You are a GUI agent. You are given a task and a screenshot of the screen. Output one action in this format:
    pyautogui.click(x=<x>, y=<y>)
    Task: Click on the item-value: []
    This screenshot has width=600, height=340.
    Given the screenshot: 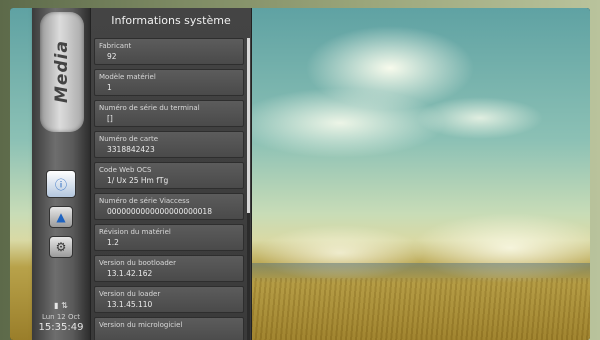 What is the action you would take?
    pyautogui.click(x=110, y=118)
    